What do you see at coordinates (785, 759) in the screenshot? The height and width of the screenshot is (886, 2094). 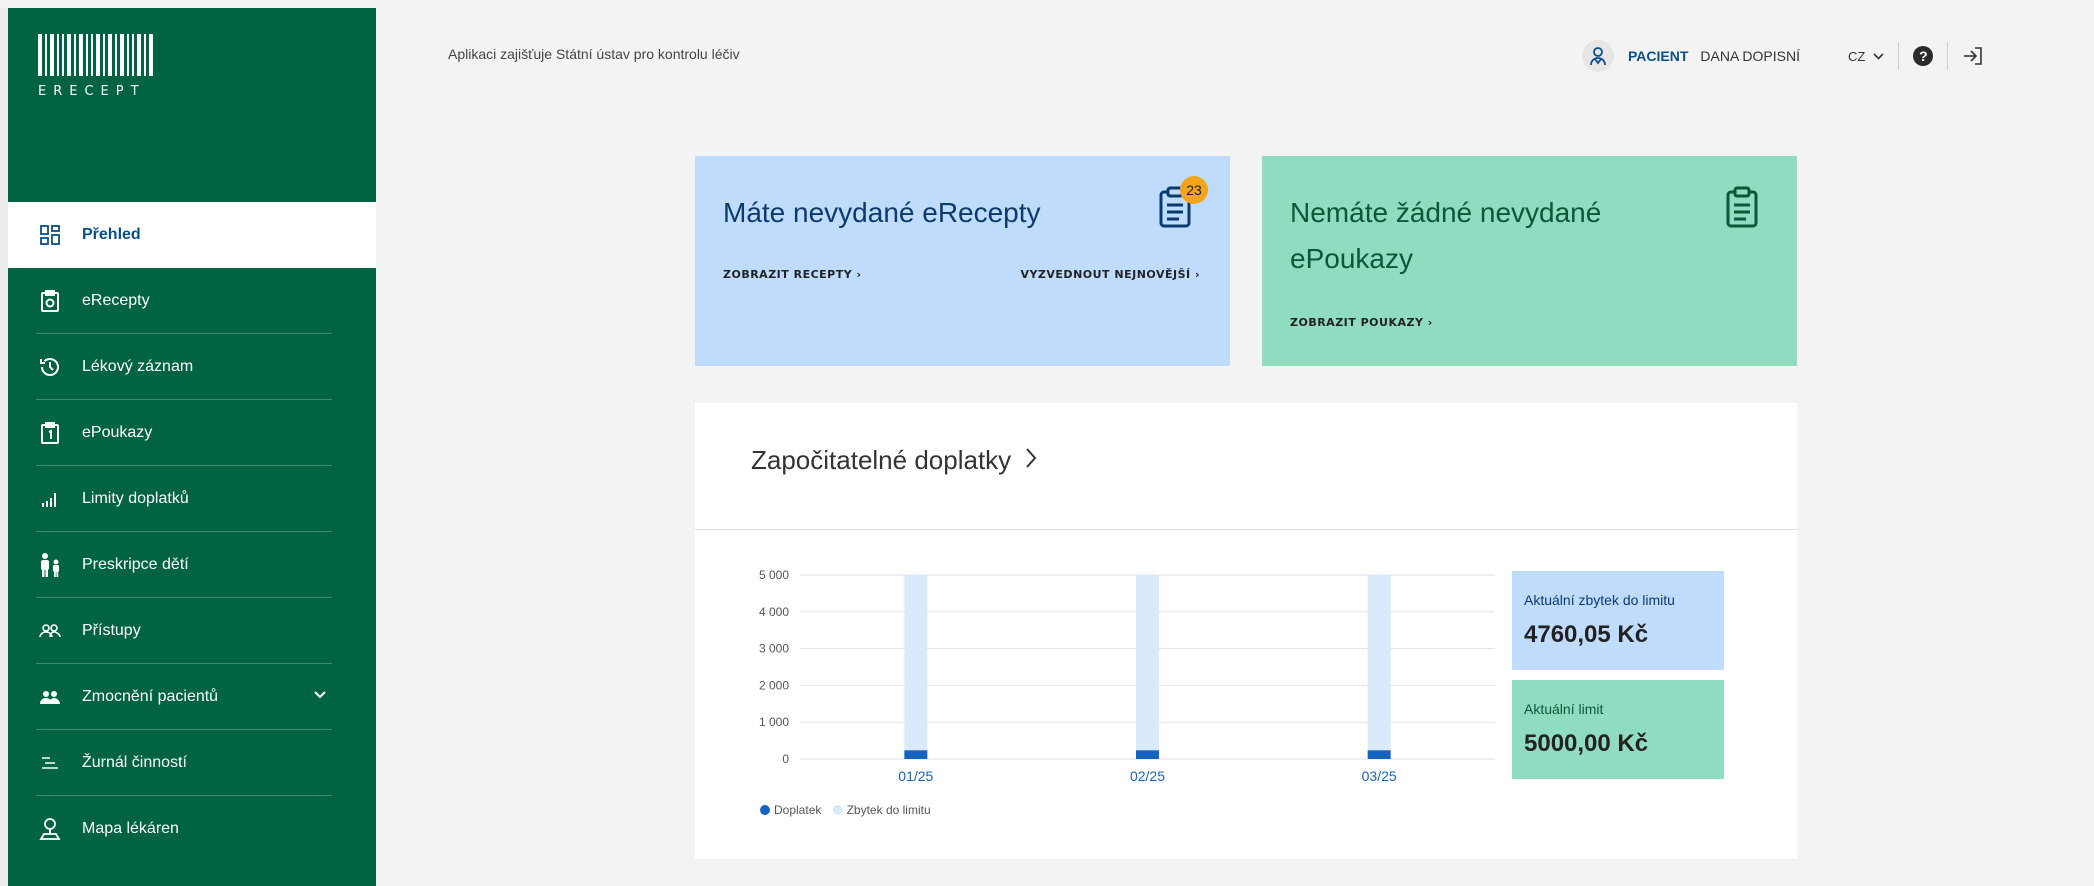 I see `y-tick-label: 0` at bounding box center [785, 759].